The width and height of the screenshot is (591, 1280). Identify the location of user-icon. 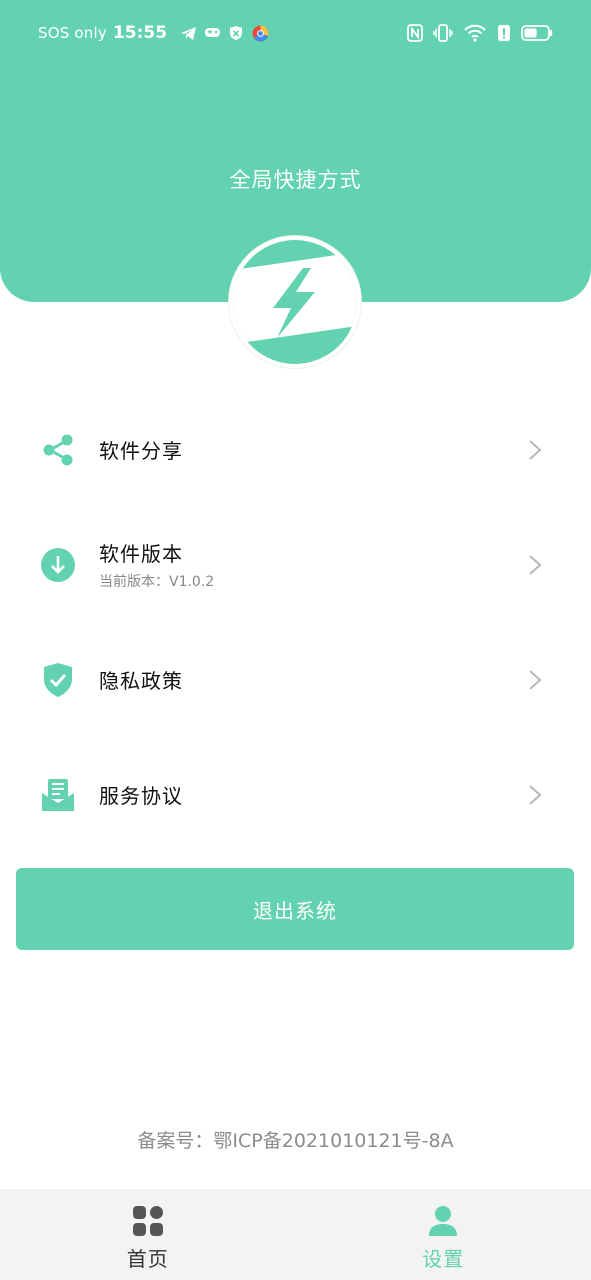
(443, 1221).